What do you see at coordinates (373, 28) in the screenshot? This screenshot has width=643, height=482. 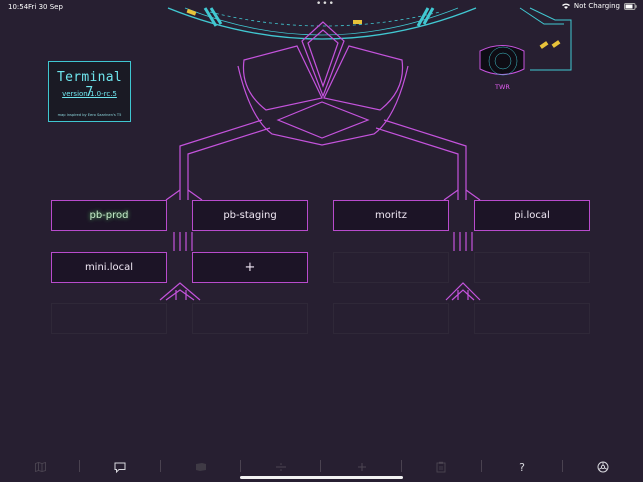 I see `planes` at bounding box center [373, 28].